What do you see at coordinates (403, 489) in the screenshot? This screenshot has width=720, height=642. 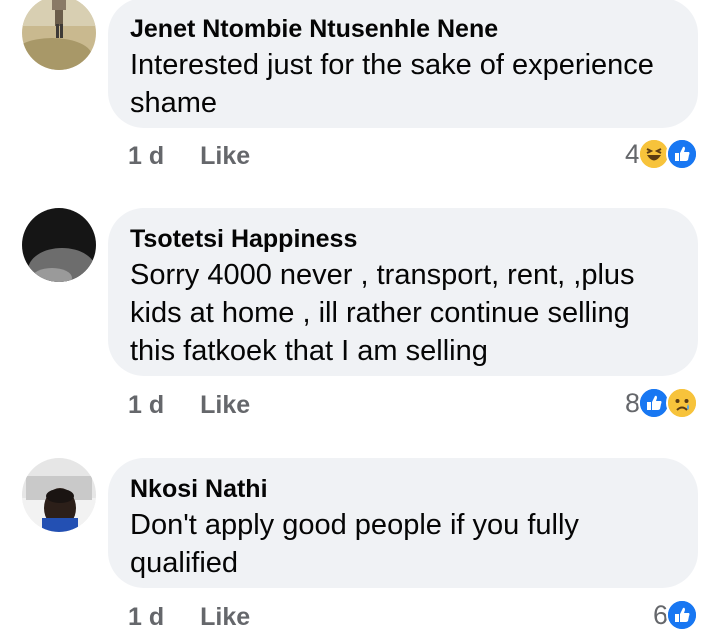 I see `author-name: Nkosi Nathi` at bounding box center [403, 489].